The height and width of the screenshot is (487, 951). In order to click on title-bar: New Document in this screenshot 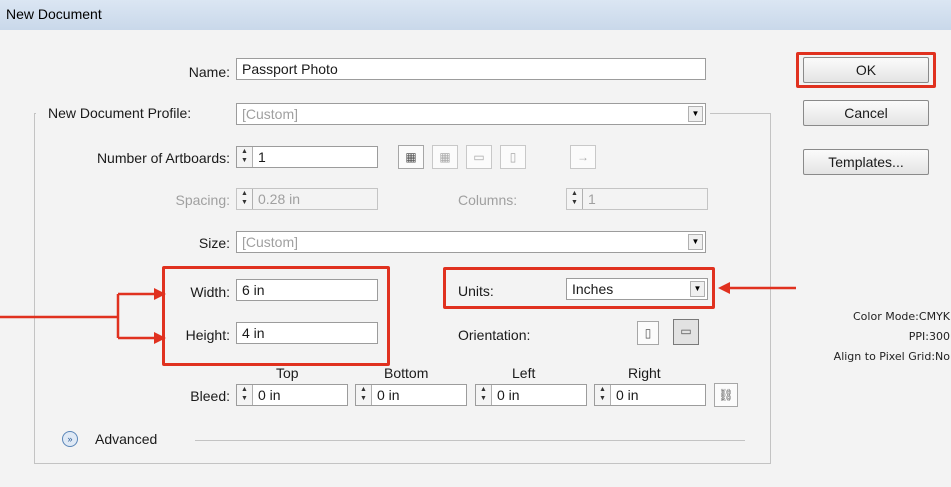, I will do `click(475, 15)`.